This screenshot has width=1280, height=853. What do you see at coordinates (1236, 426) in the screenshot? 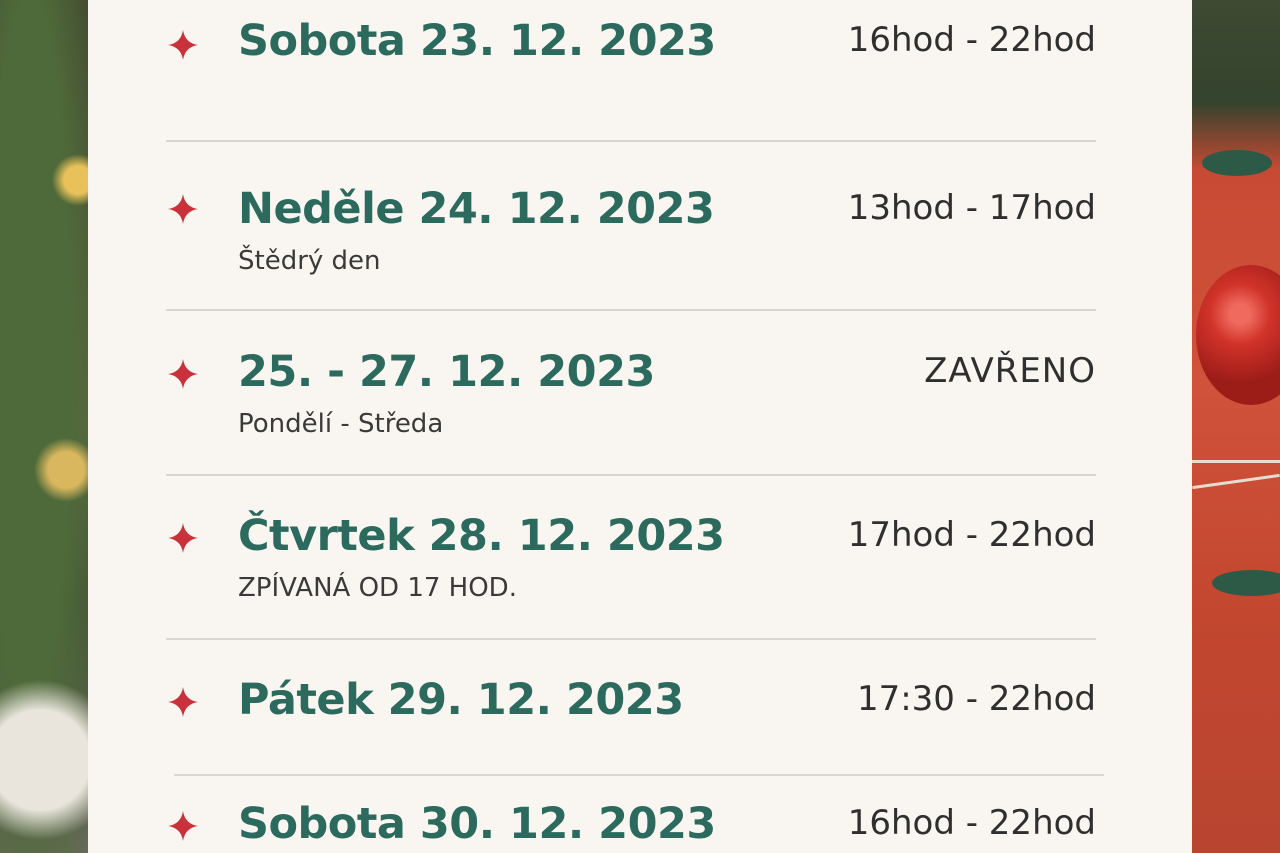
I see `background-right-photo` at bounding box center [1236, 426].